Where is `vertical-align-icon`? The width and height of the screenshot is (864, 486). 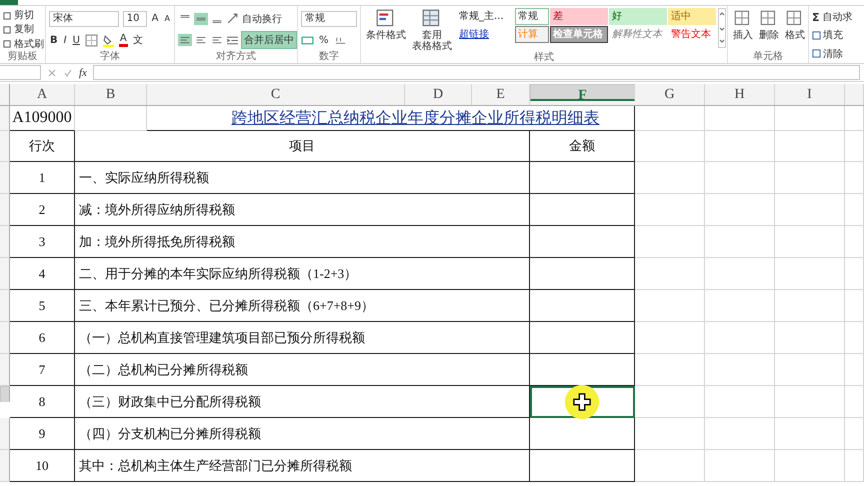 vertical-align-icon is located at coordinates (201, 19).